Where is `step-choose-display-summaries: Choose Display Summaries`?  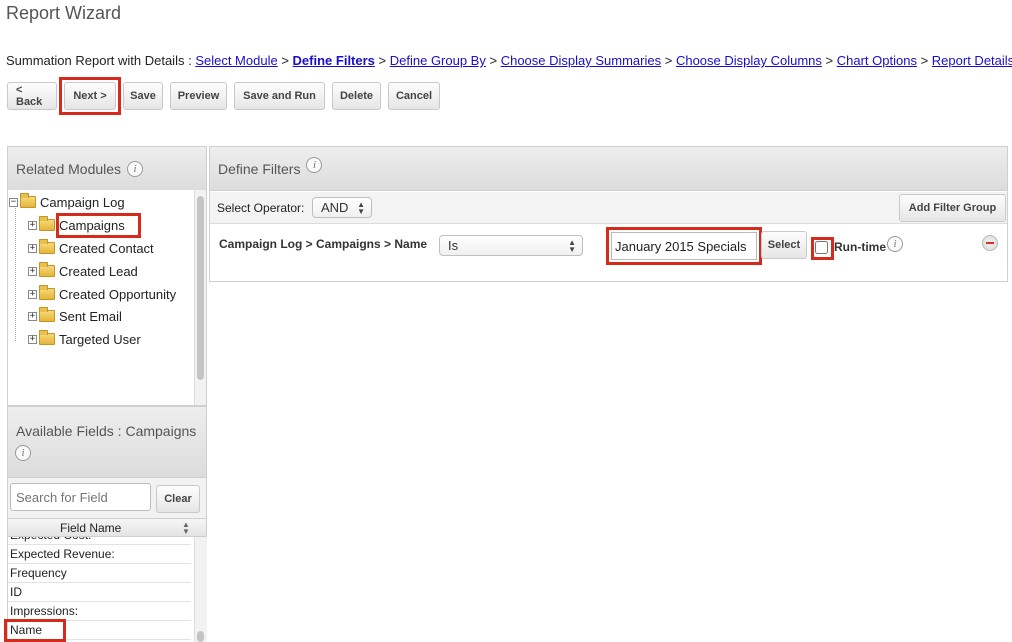 step-choose-display-summaries: Choose Display Summaries is located at coordinates (581, 60).